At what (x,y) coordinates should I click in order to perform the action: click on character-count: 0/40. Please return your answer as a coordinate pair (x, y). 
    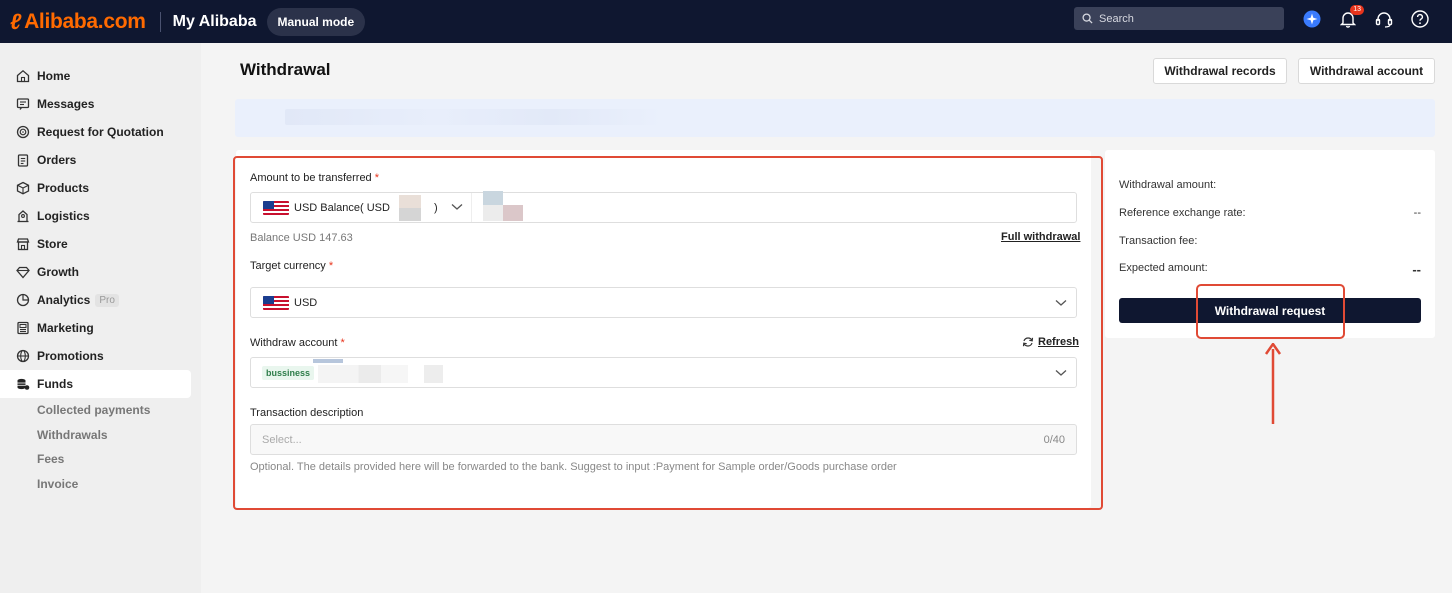
    Looking at the image, I should click on (1054, 439).